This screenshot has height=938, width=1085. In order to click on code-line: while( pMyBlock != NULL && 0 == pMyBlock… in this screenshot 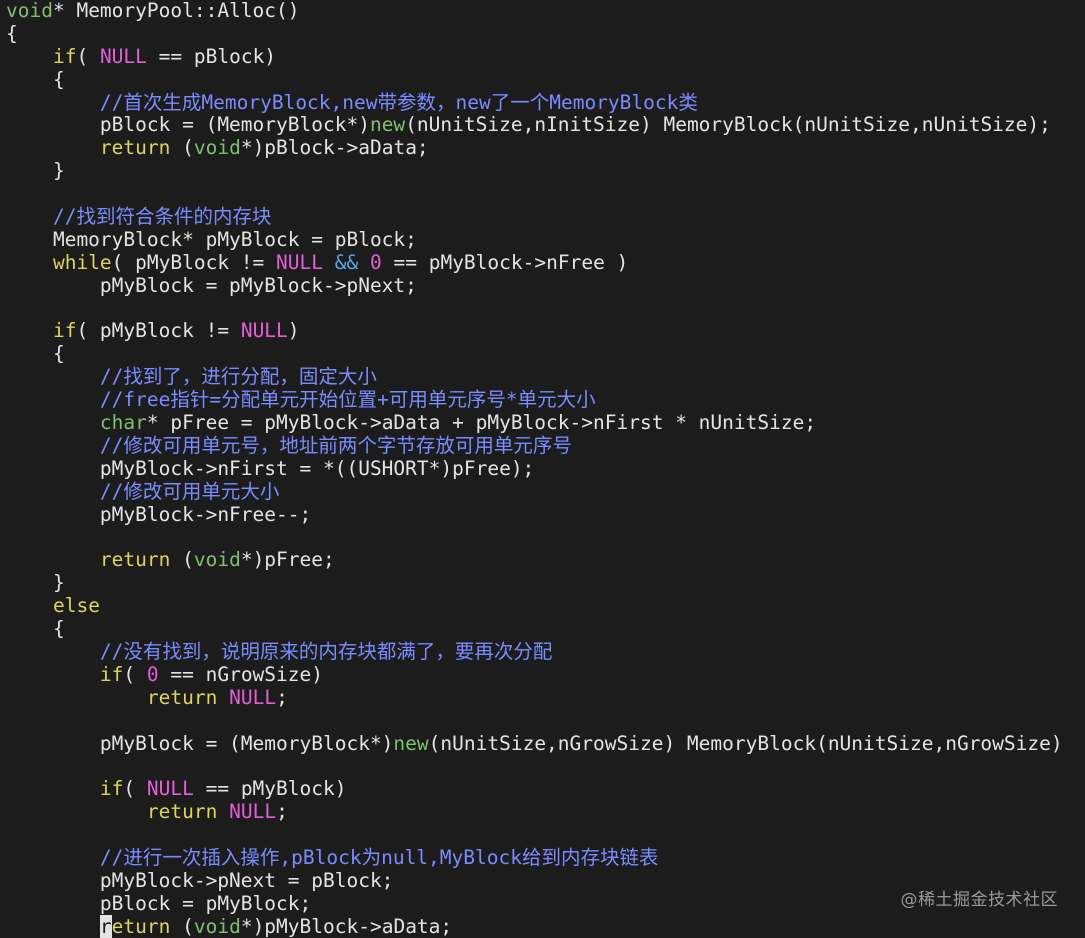, I will do `click(534, 262)`.